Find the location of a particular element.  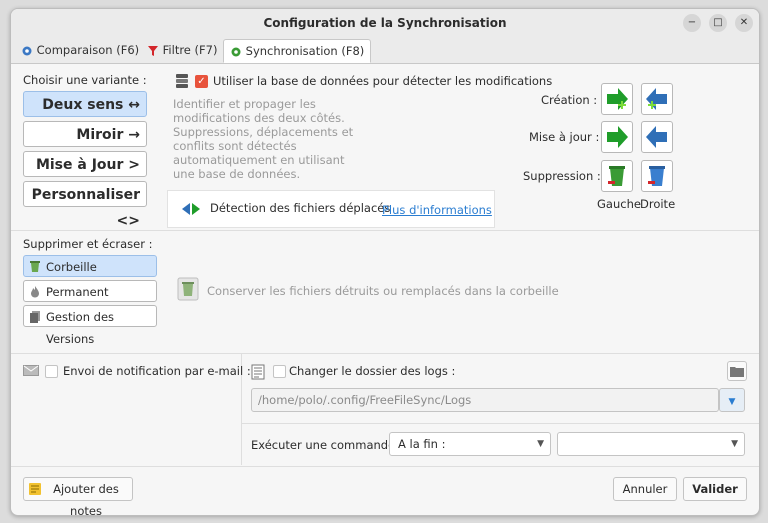

delete-right-button is located at coordinates (657, 176).